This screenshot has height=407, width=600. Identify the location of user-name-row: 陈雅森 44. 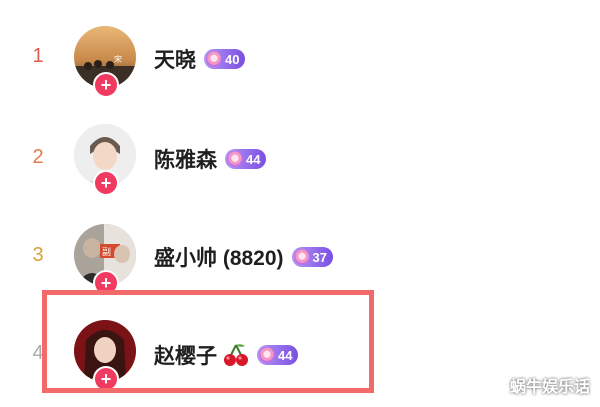
(210, 159).